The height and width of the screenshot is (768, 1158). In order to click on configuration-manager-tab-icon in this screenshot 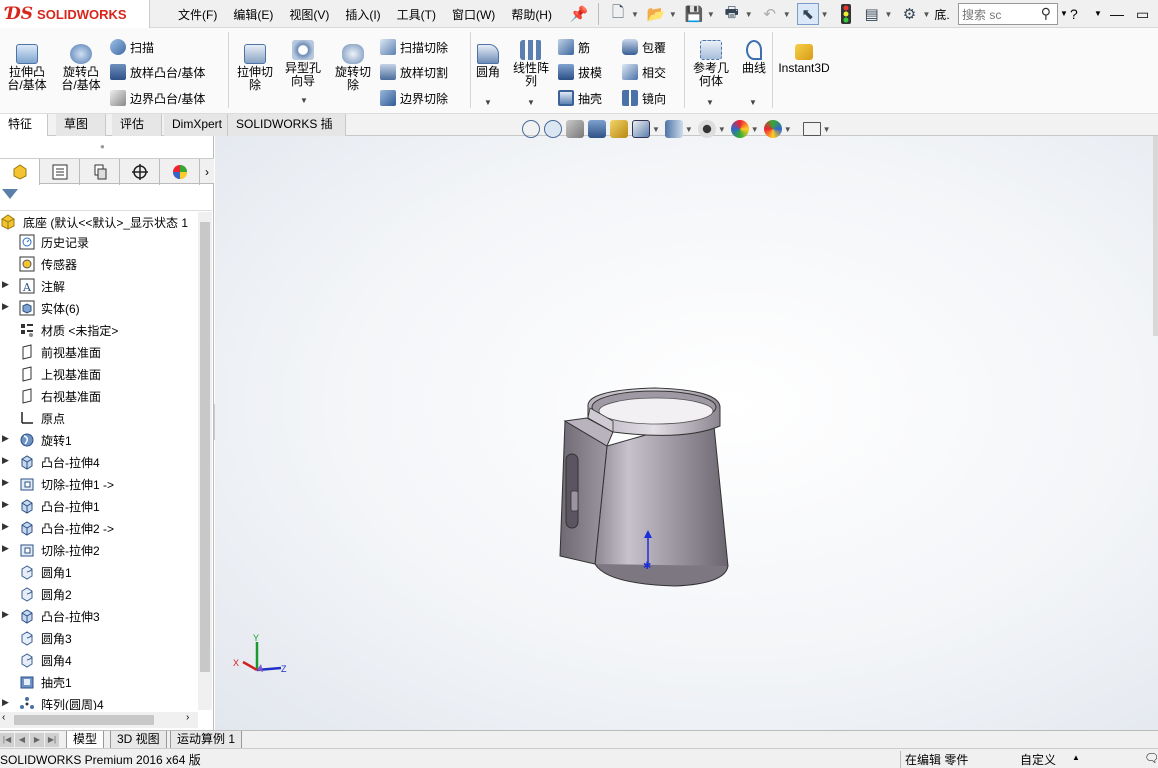, I will do `click(100, 172)`.